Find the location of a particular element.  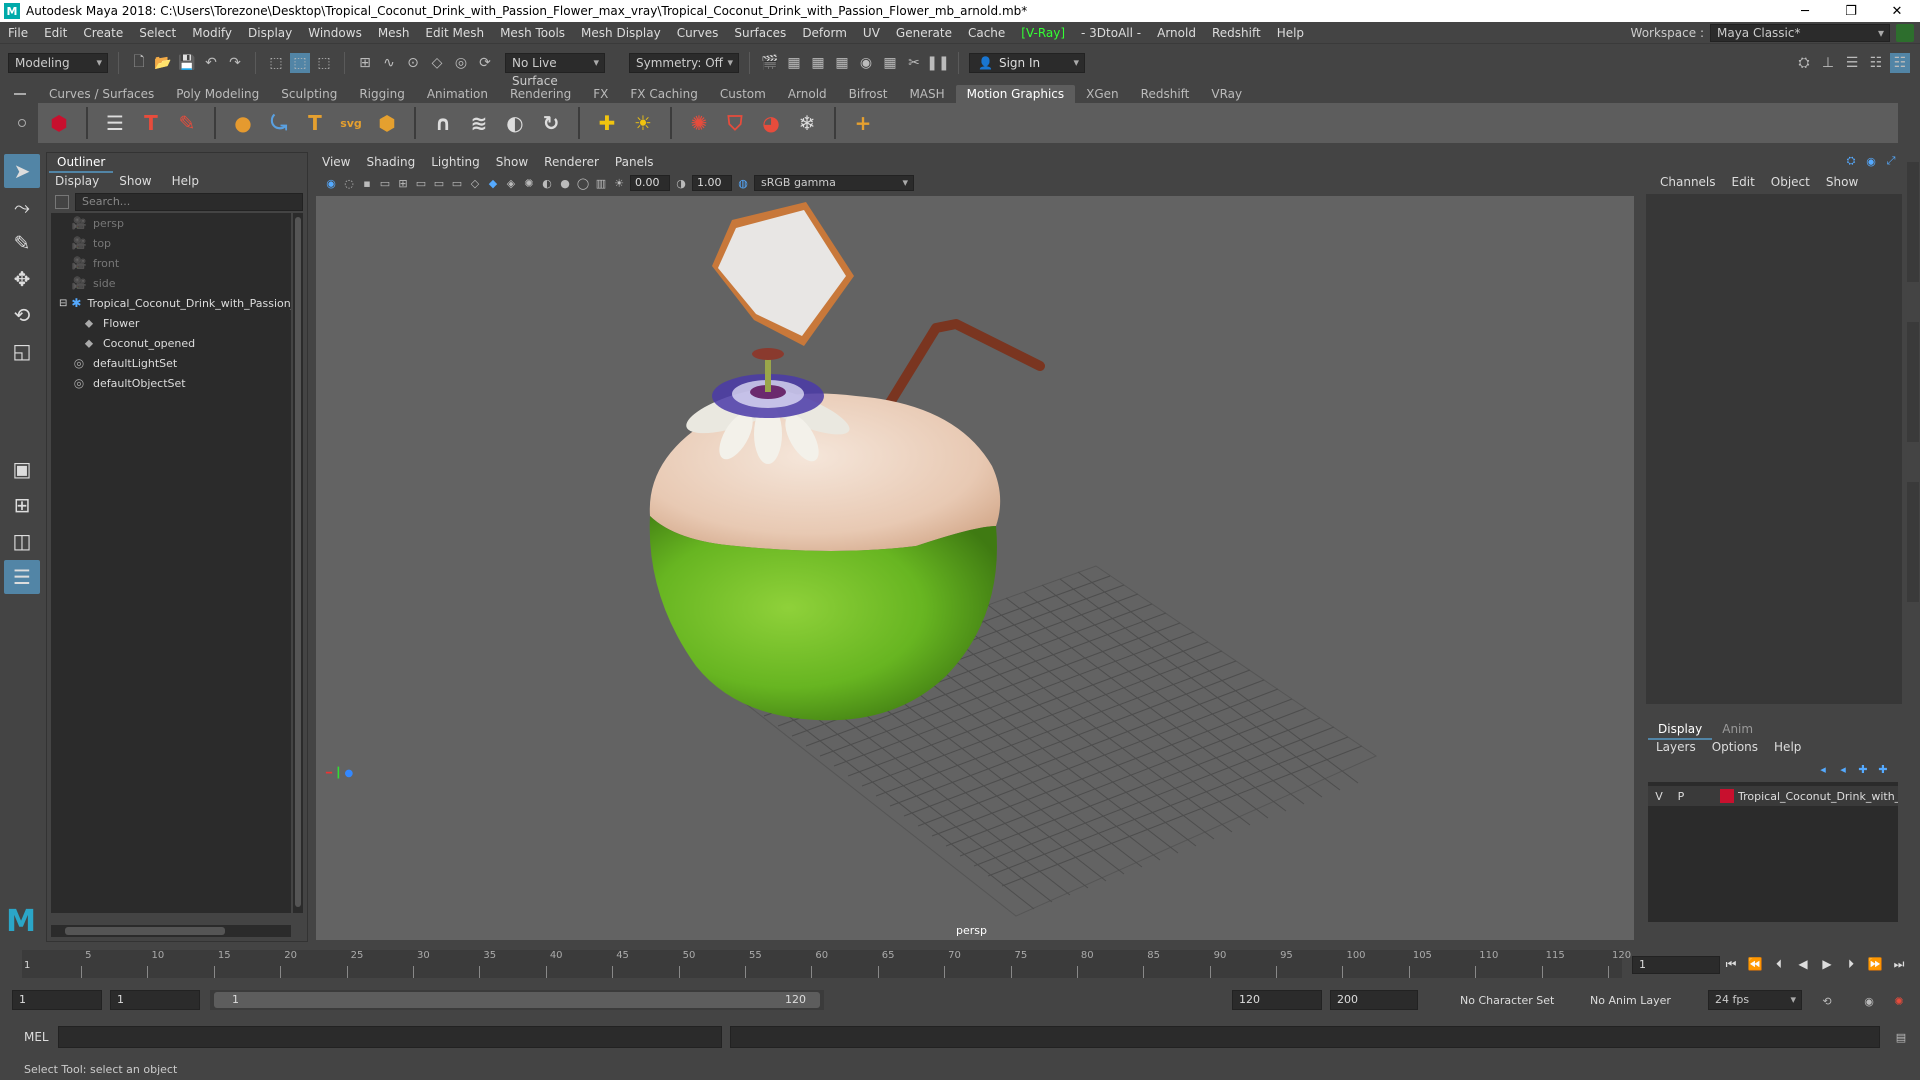

viewport-menu-shading: Shading is located at coordinates (390, 162).